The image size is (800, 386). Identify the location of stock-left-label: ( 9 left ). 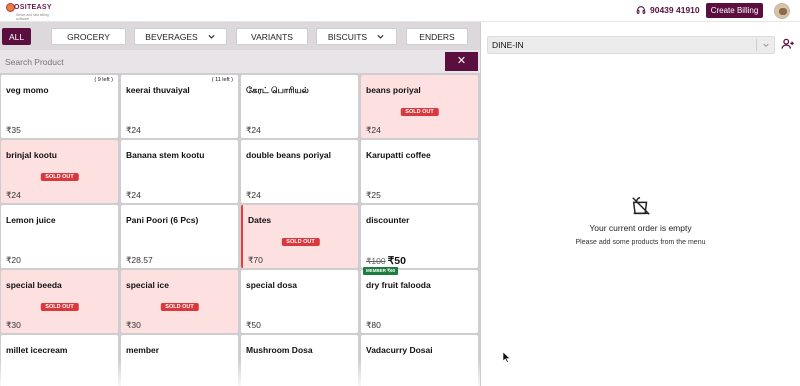
(103, 80).